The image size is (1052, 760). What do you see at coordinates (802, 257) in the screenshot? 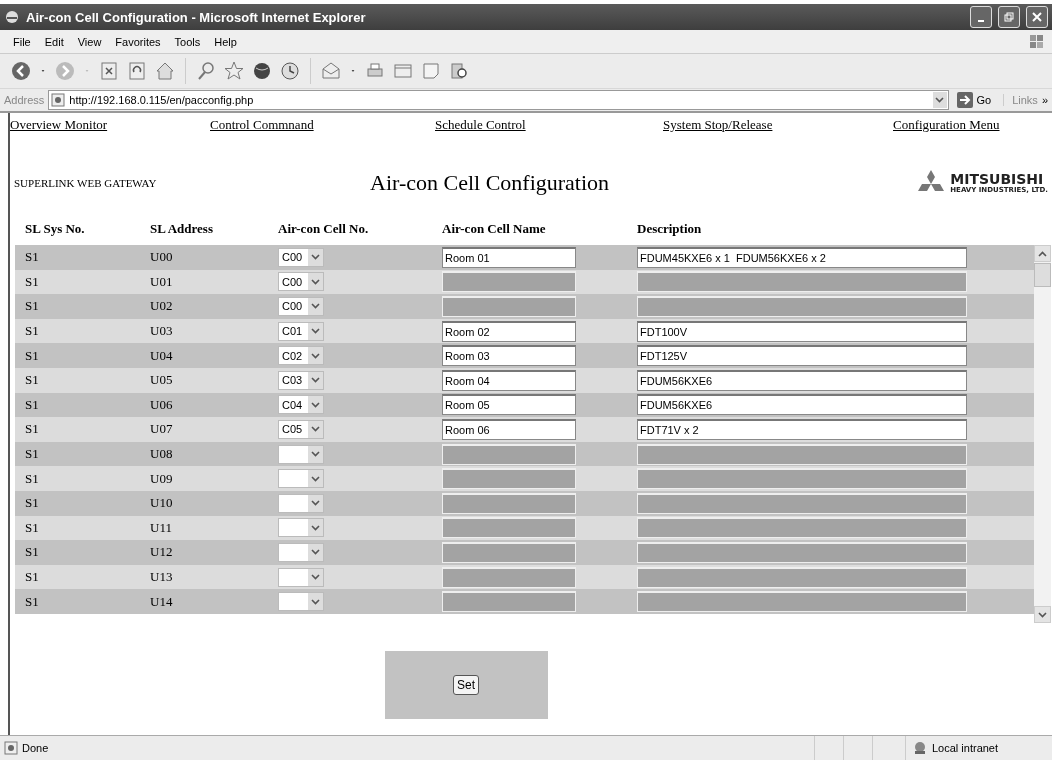
I see `description-field: FDUM45KXE6 x 1 FDUM56KXE6 x 2` at bounding box center [802, 257].